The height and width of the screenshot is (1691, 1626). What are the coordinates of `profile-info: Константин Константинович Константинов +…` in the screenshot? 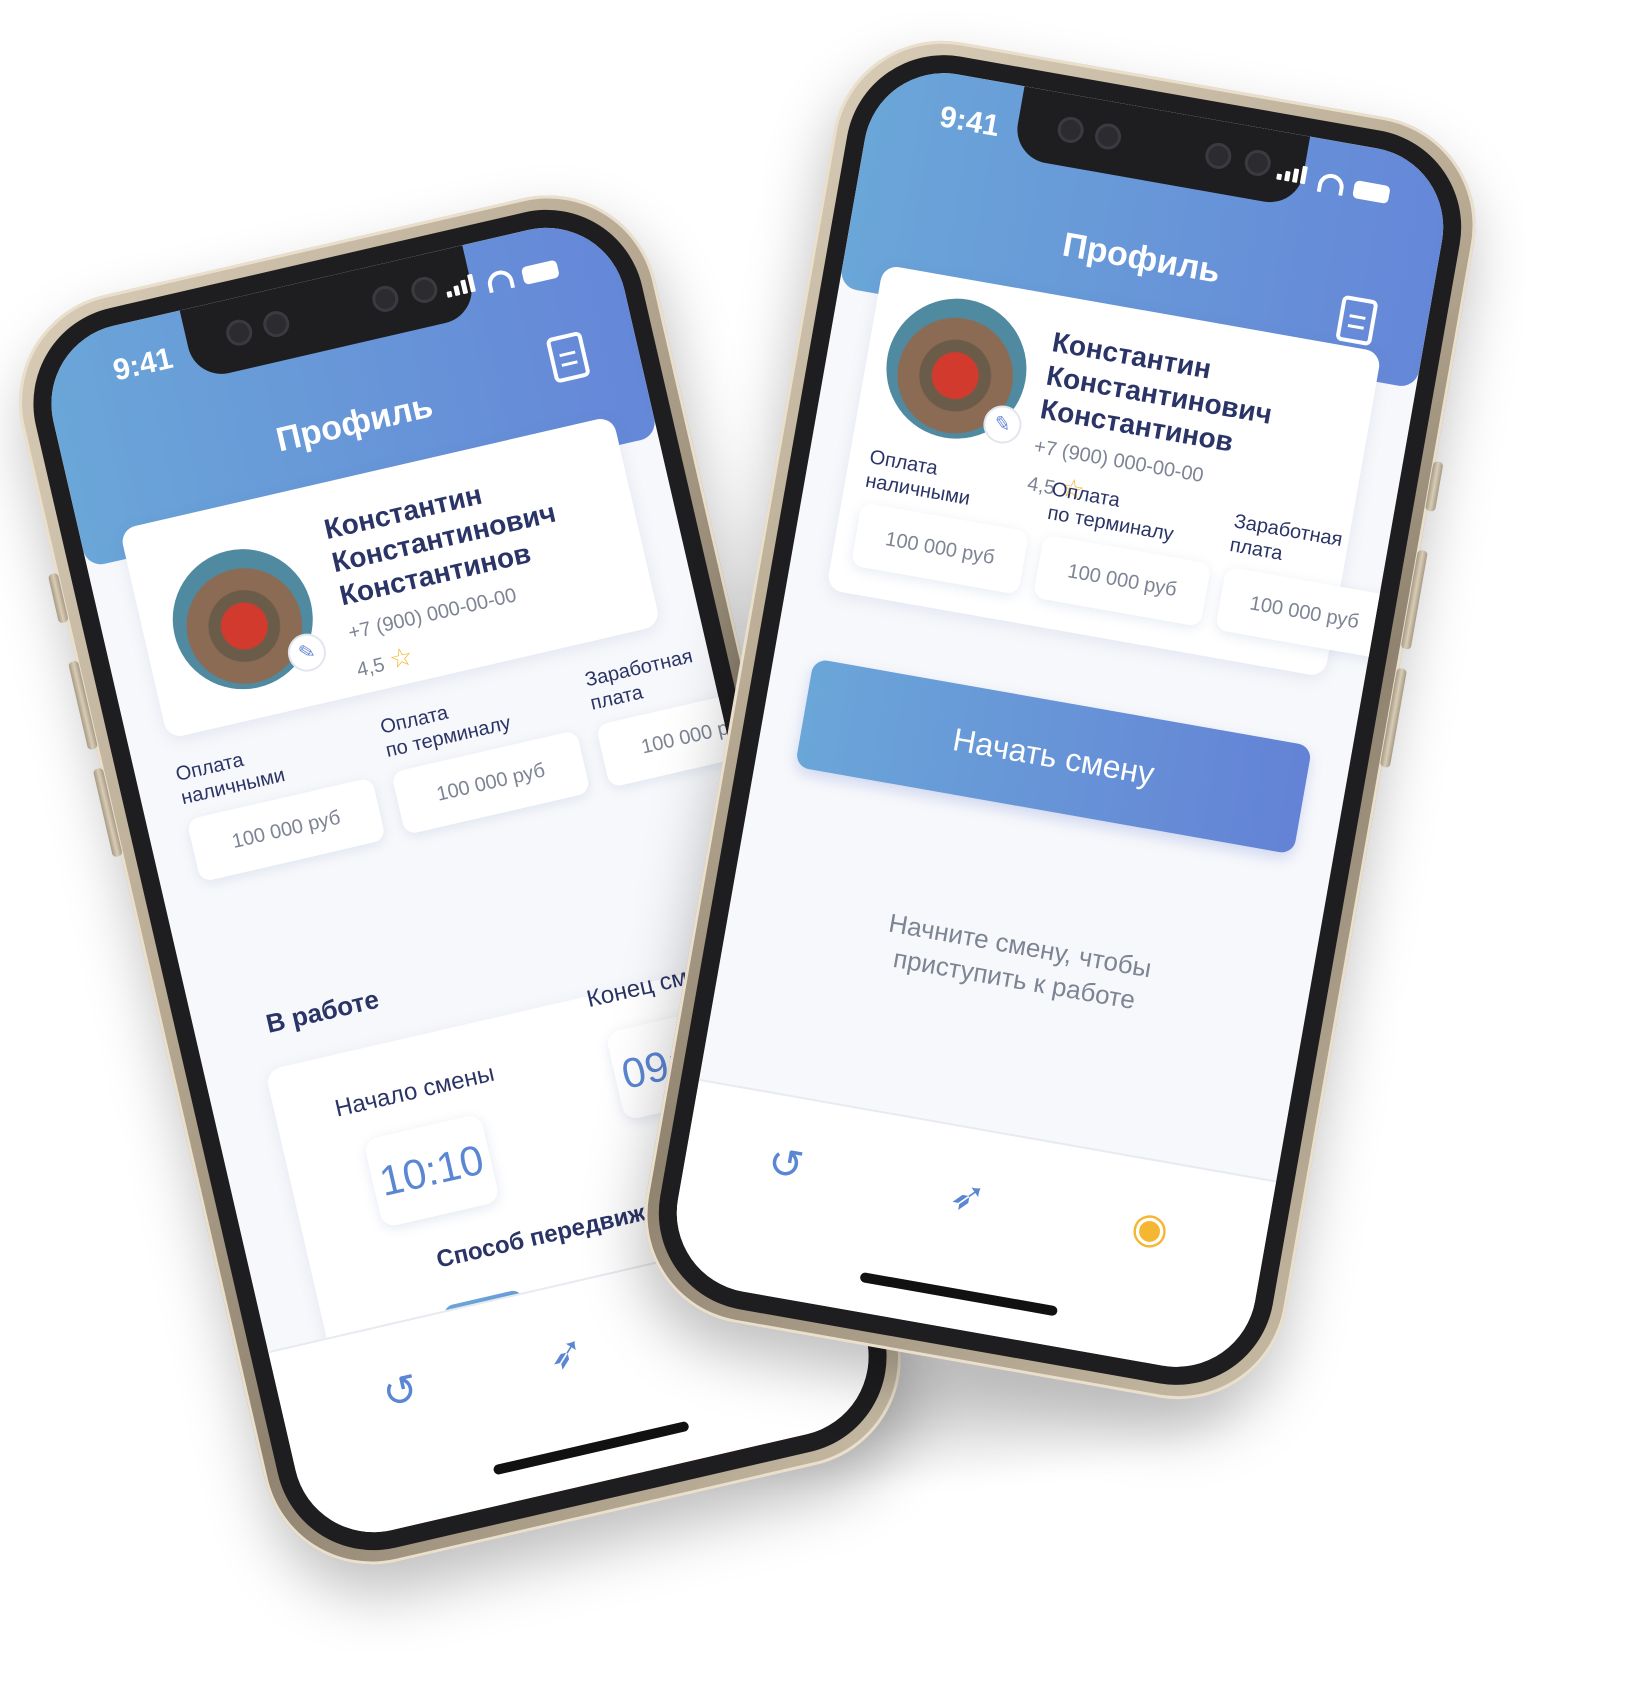 It's located at (480, 567).